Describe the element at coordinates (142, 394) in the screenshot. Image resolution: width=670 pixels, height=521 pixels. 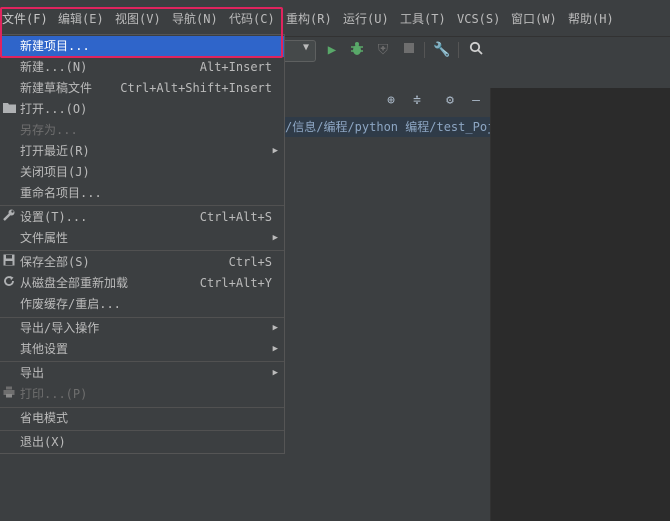
I see `menu-item-print: 打印...(P)` at that location.